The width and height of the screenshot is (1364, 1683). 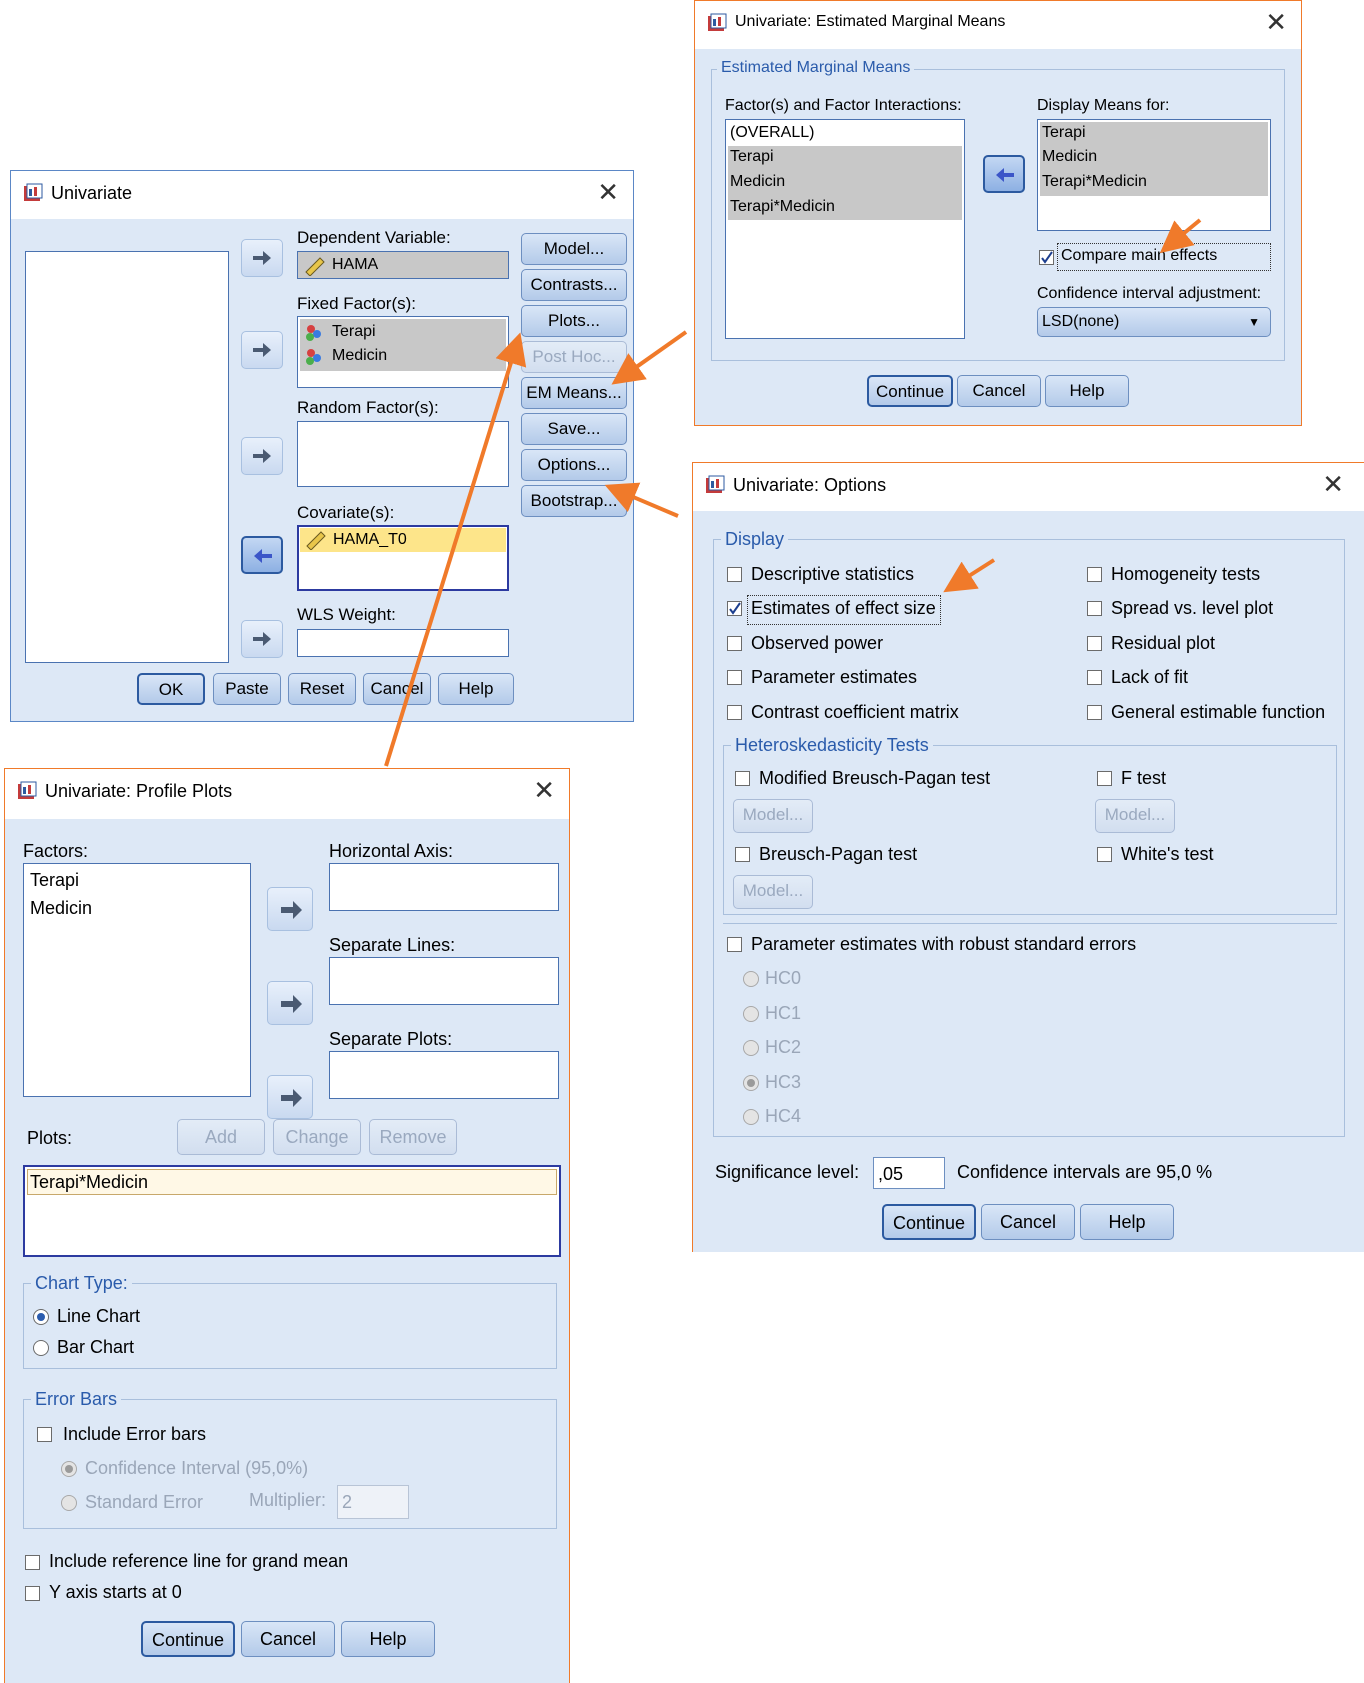 What do you see at coordinates (969, 575) in the screenshot?
I see `arrow-to-effect-size` at bounding box center [969, 575].